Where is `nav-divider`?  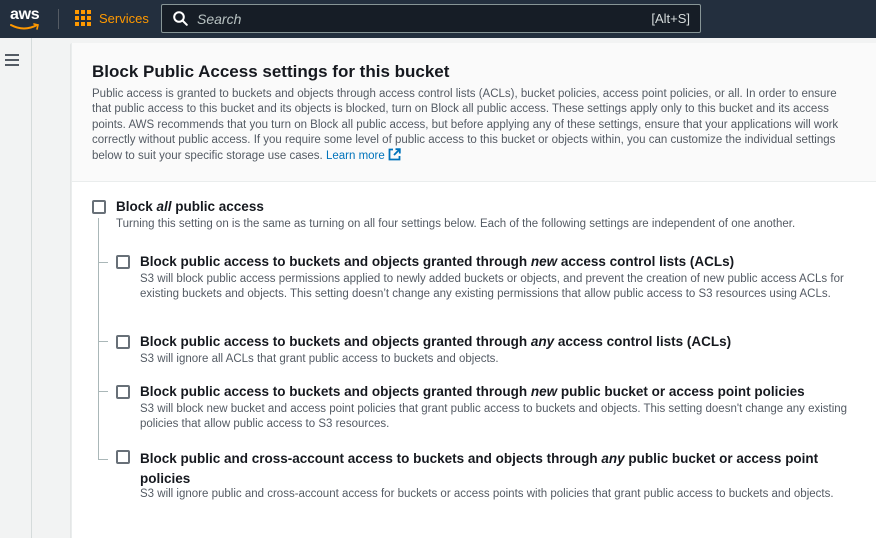 nav-divider is located at coordinates (58, 19).